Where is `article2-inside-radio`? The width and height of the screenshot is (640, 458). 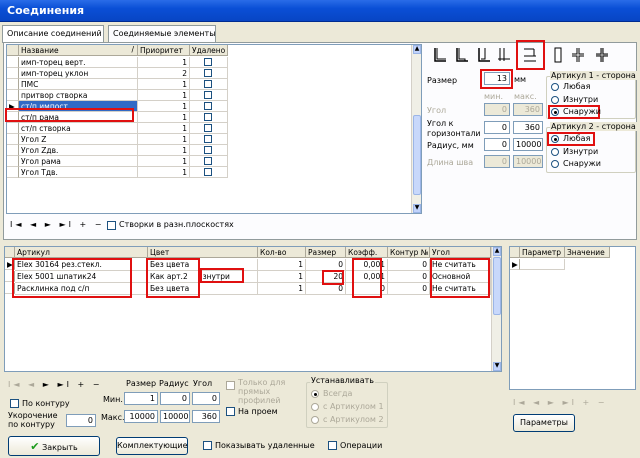 article2-inside-radio is located at coordinates (555, 152).